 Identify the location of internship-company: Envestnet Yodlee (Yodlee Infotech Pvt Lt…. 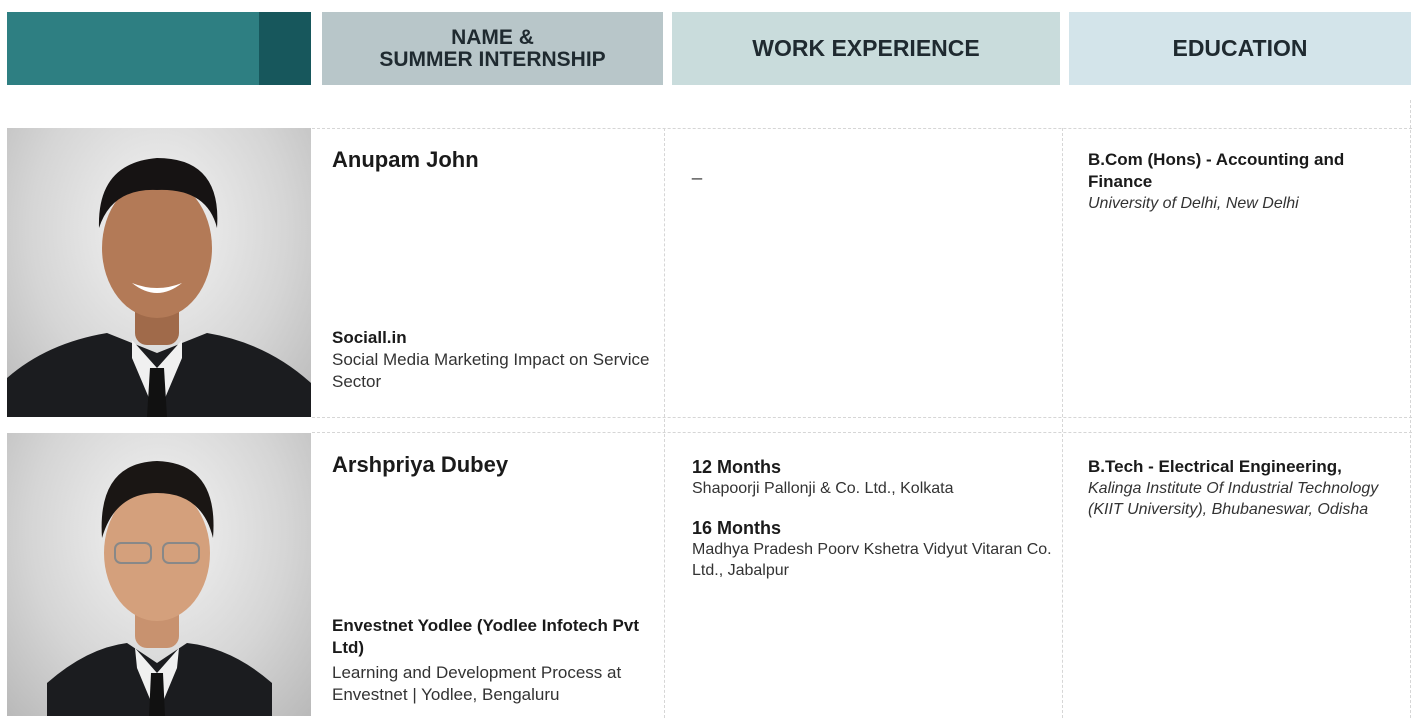
(486, 636).